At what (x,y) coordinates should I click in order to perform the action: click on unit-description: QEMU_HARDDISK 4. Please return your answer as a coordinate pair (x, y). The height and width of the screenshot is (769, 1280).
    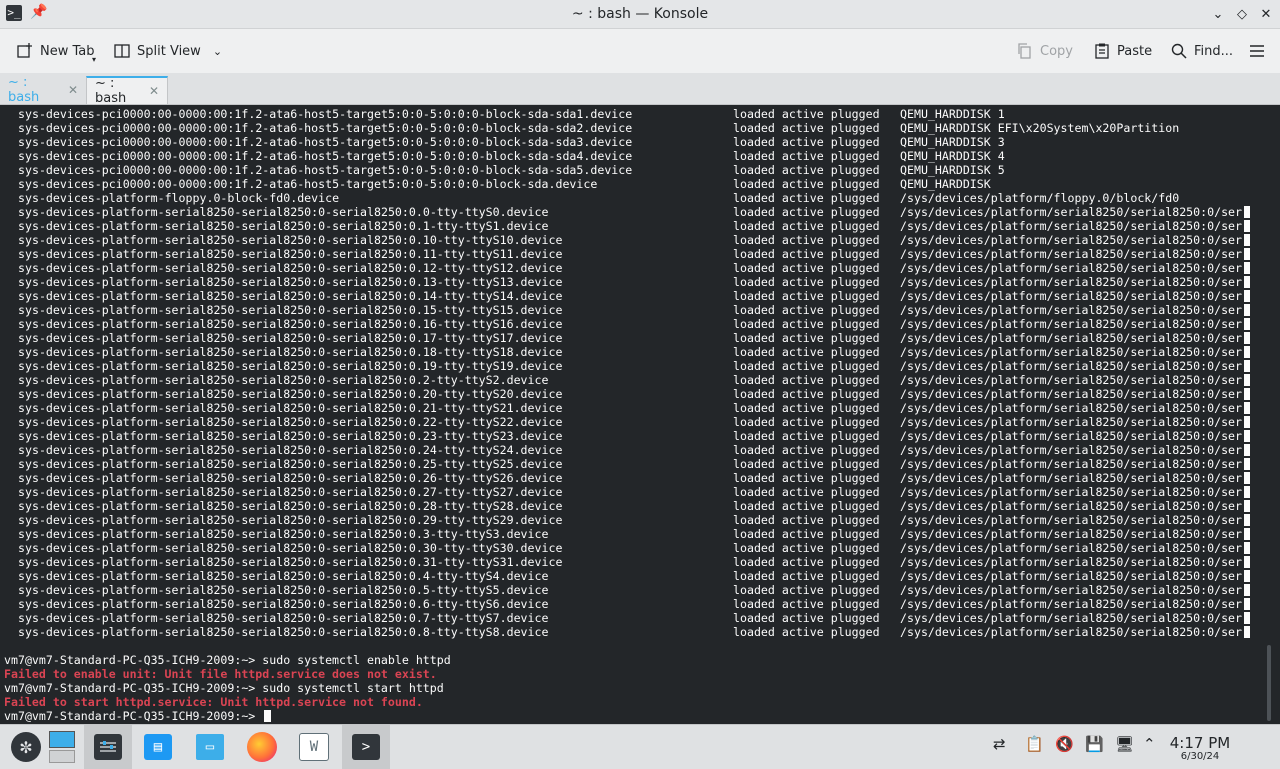
    Looking at the image, I should click on (952, 156).